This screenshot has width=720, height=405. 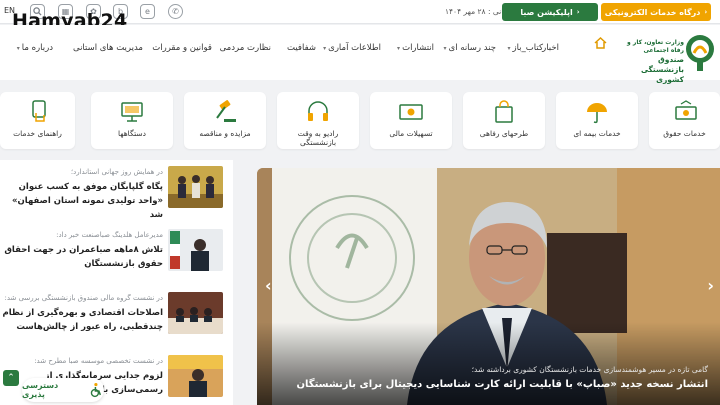 I want to click on nav-label: چند رسانه ای, so click(x=472, y=48).